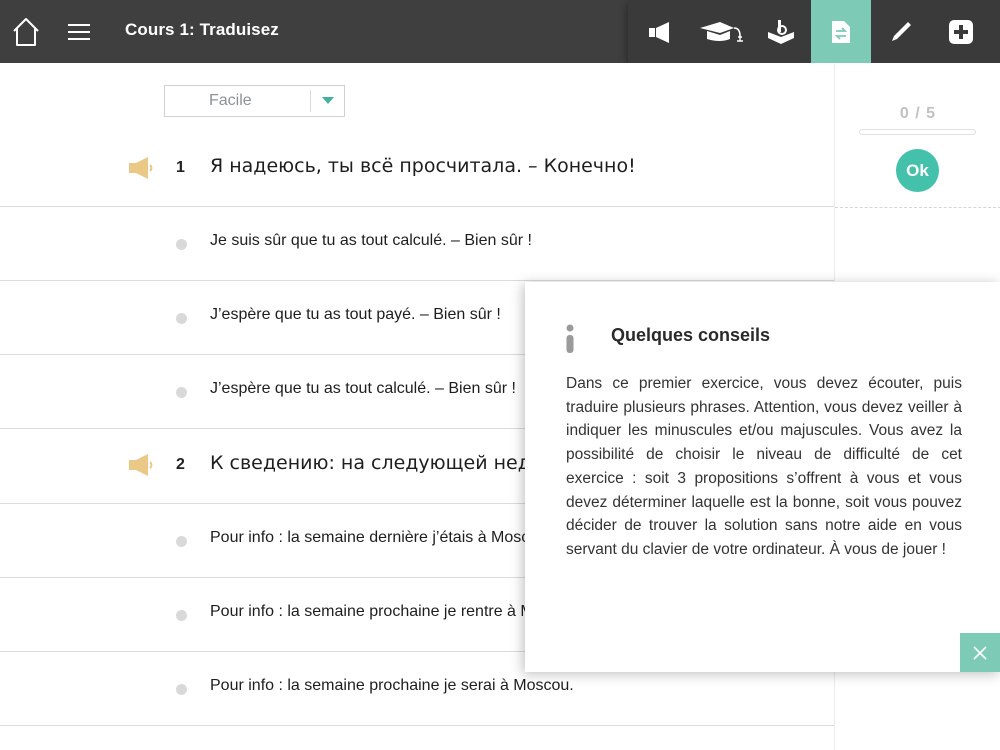 The height and width of the screenshot is (750, 1000). I want to click on info-icon, so click(570, 339).